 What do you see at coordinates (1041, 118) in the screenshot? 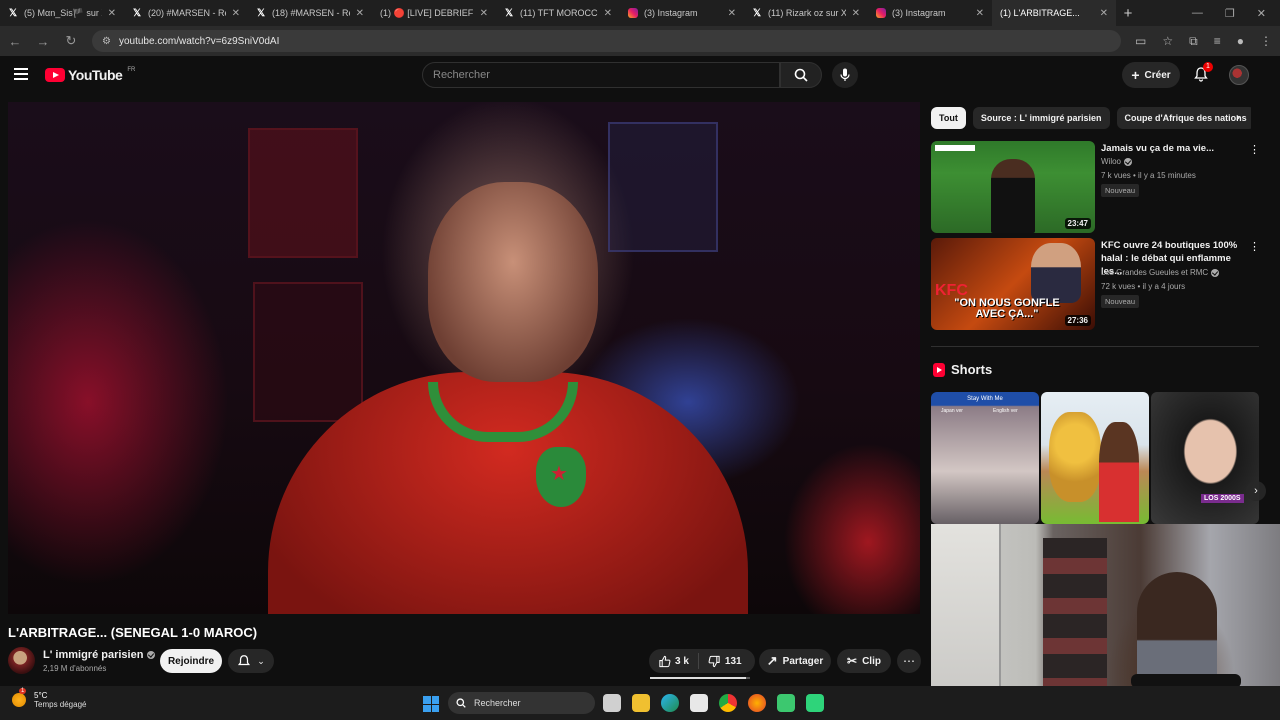
I see `chip-source: Source : L' immigré parisien` at bounding box center [1041, 118].